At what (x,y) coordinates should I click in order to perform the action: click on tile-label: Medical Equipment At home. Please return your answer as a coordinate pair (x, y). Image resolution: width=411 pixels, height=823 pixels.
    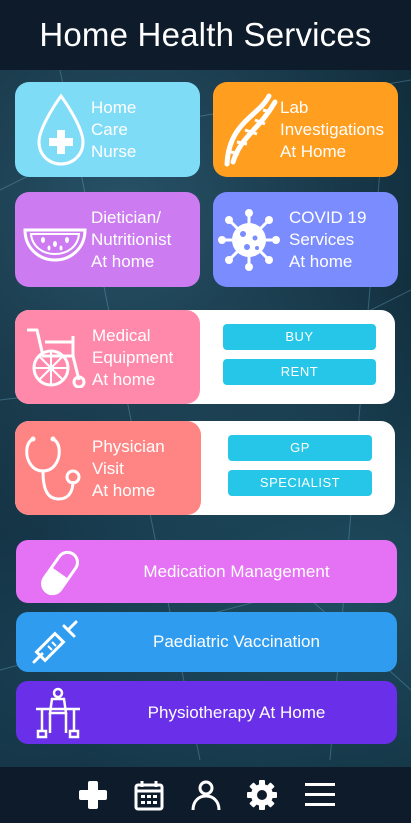
    Looking at the image, I should click on (133, 357).